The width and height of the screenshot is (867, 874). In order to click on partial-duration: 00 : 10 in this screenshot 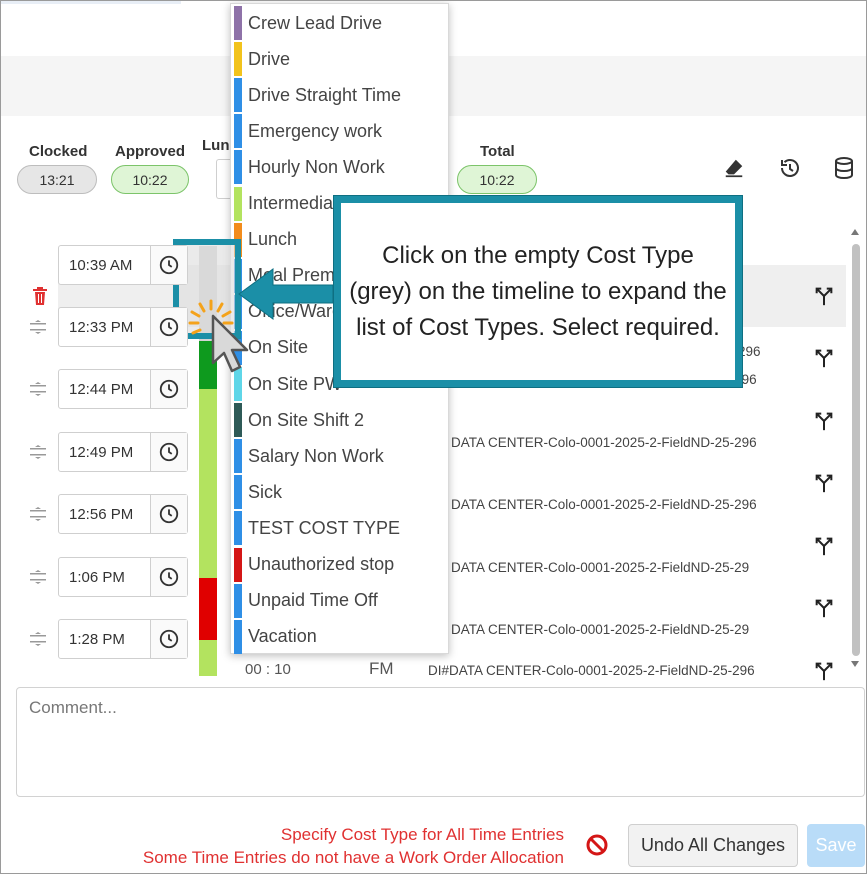, I will do `click(268, 668)`.